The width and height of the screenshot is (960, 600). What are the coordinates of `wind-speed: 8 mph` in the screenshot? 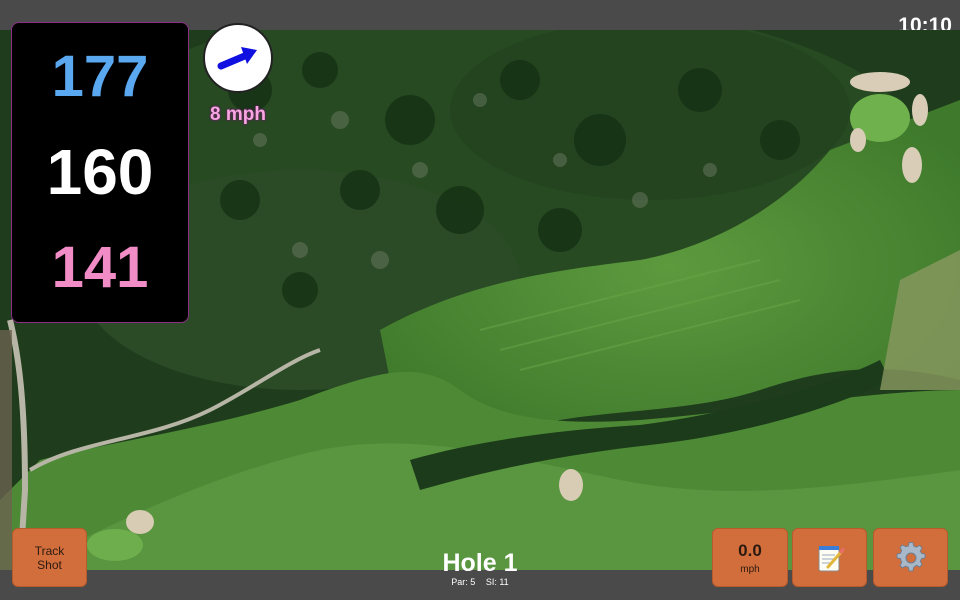 It's located at (238, 114).